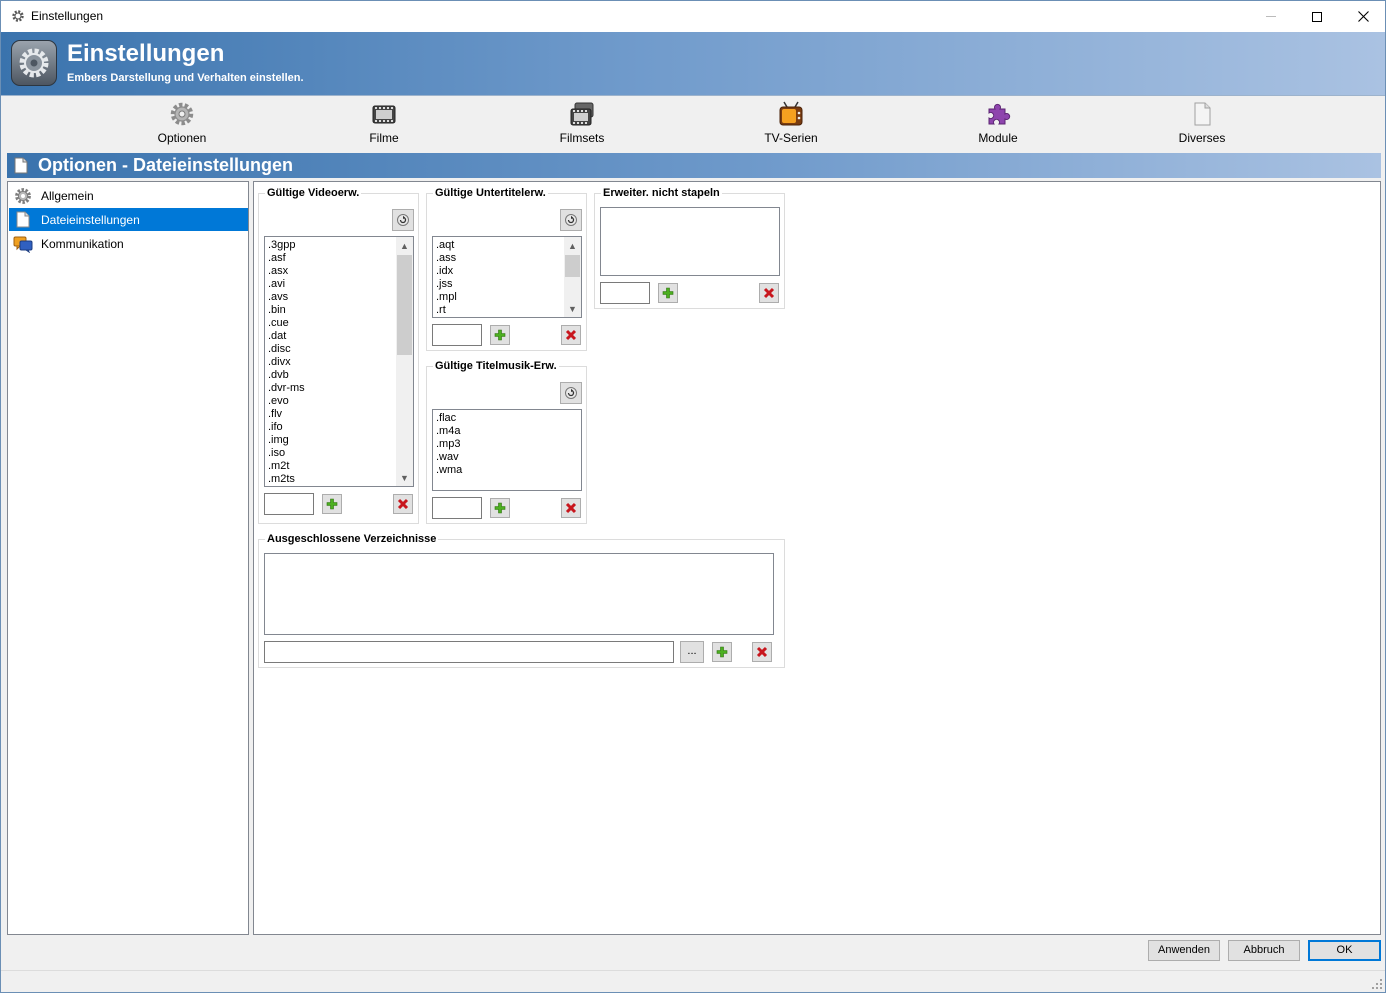  What do you see at coordinates (457, 508) in the screenshot?
I see `music-extension-input` at bounding box center [457, 508].